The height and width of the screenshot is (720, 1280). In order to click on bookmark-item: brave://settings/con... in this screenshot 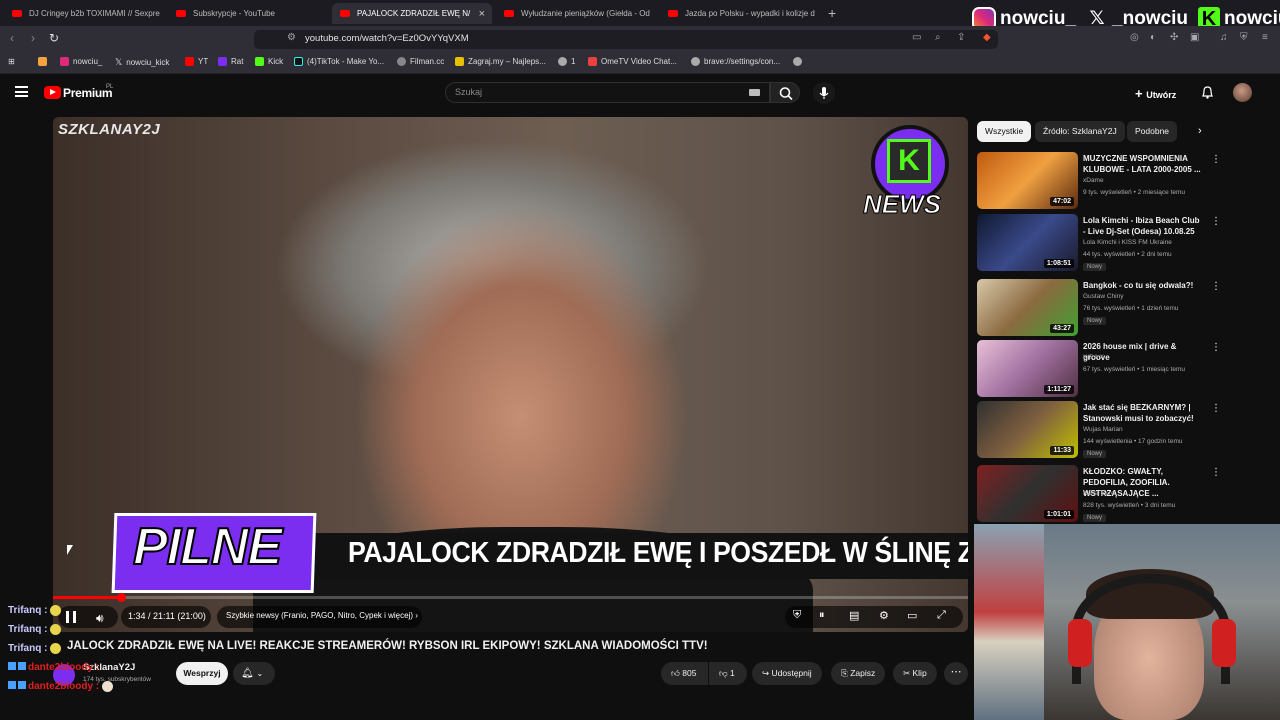, I will do `click(735, 61)`.